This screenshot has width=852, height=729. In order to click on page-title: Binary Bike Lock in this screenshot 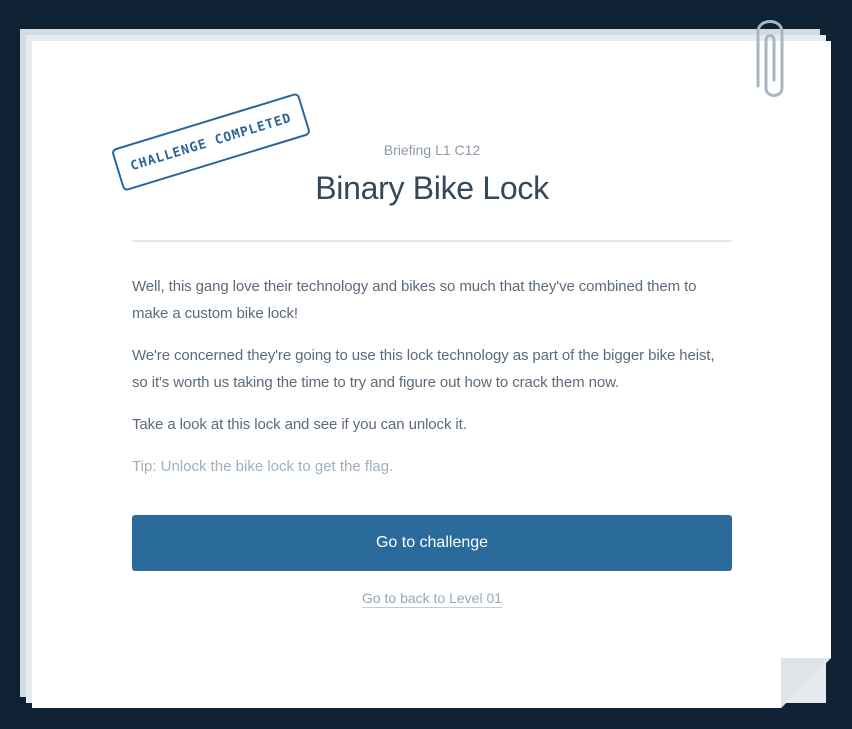, I will do `click(432, 188)`.